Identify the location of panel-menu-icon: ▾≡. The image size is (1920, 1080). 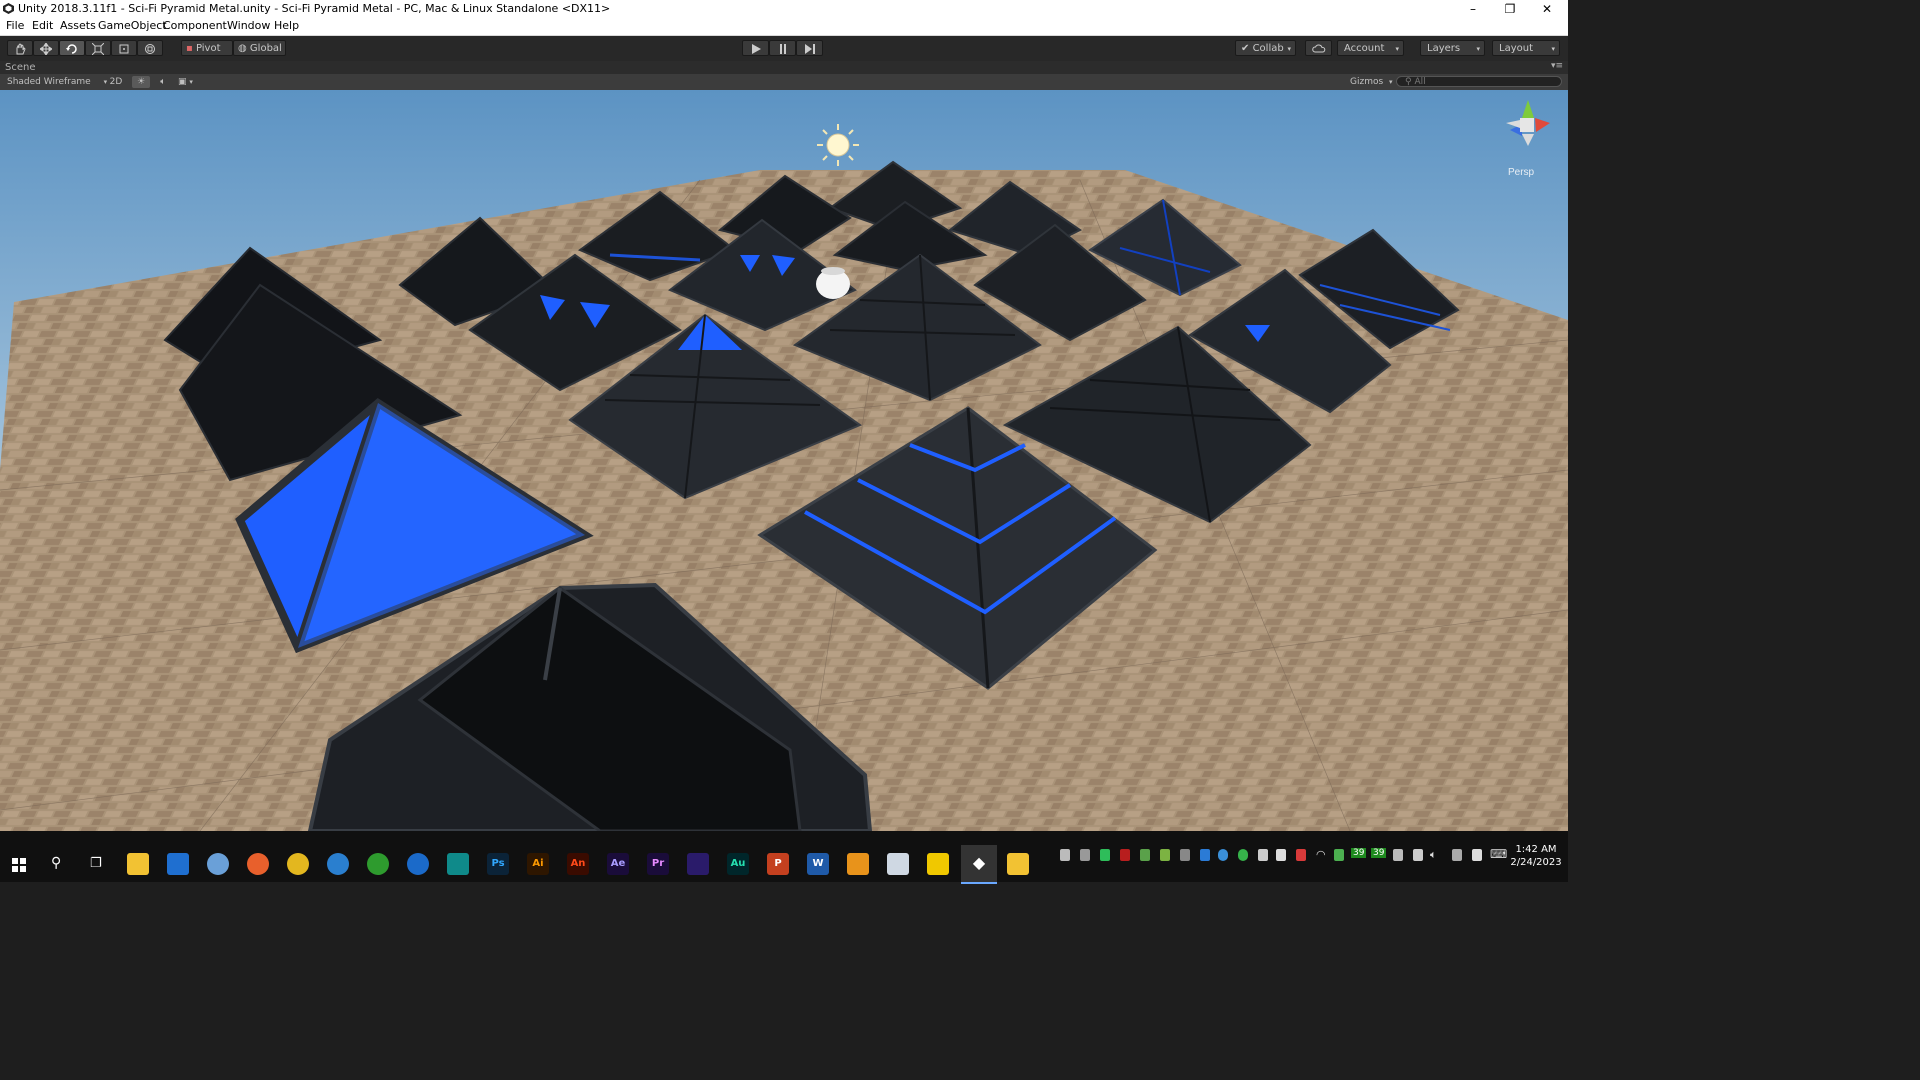
(1557, 66).